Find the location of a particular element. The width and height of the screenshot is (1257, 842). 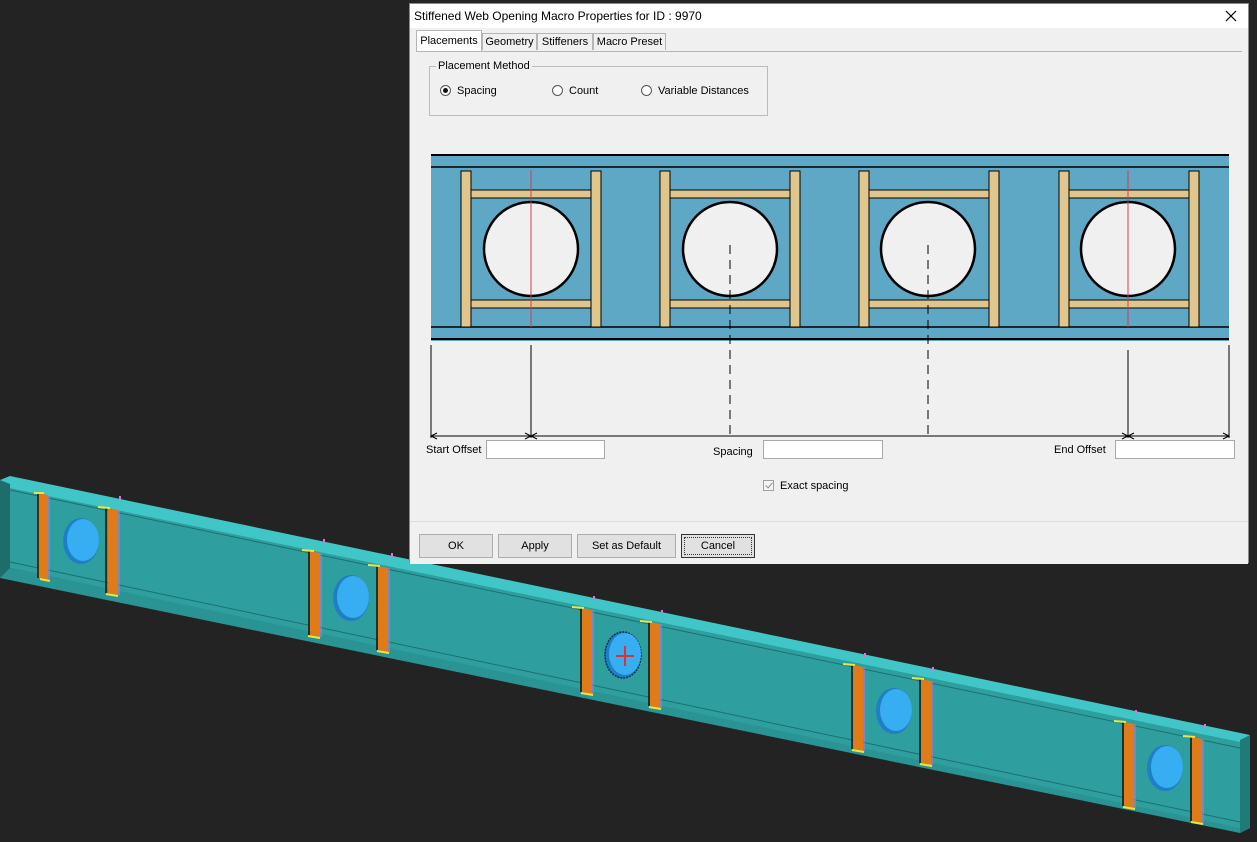

beam-end-face is located at coordinates (5, 529).